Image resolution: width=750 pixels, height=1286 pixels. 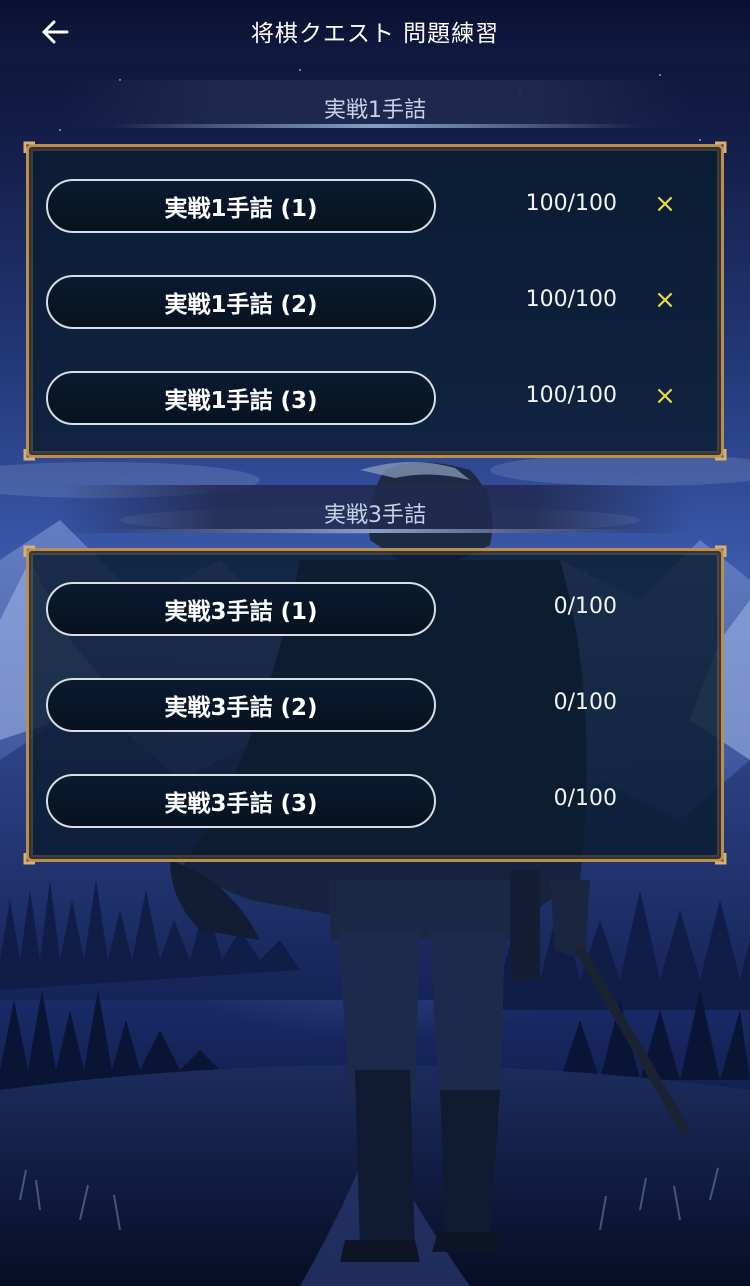 I want to click on problem-row: 実戦3手詰 (2) 0/100, so click(x=375, y=706).